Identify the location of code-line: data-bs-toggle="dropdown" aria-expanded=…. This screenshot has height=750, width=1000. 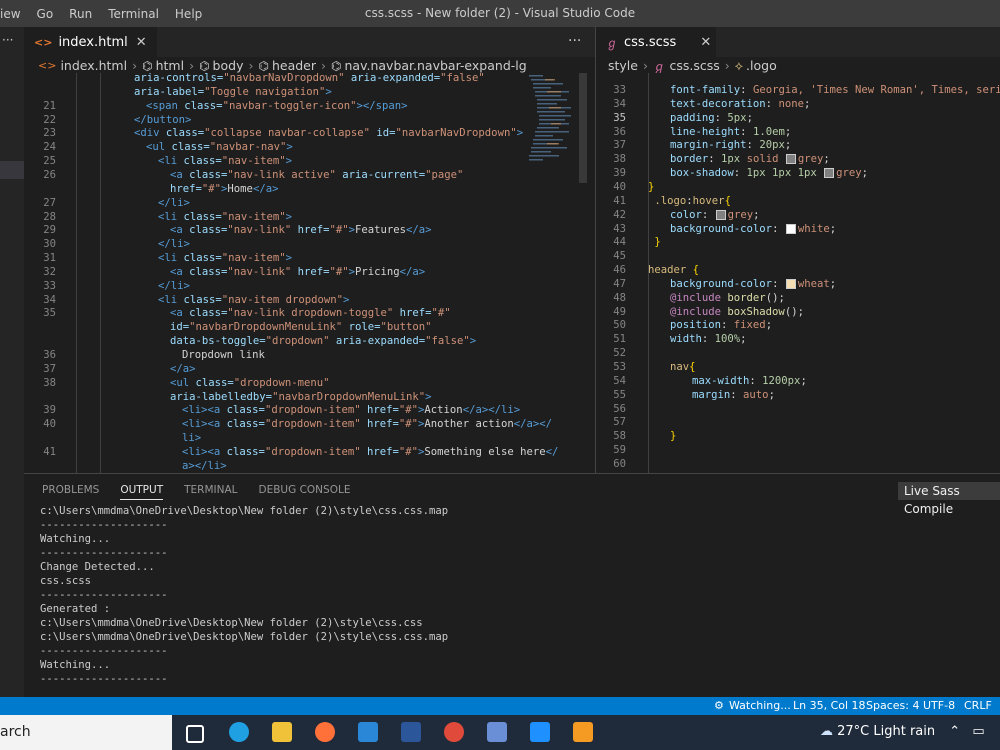
(274, 341).